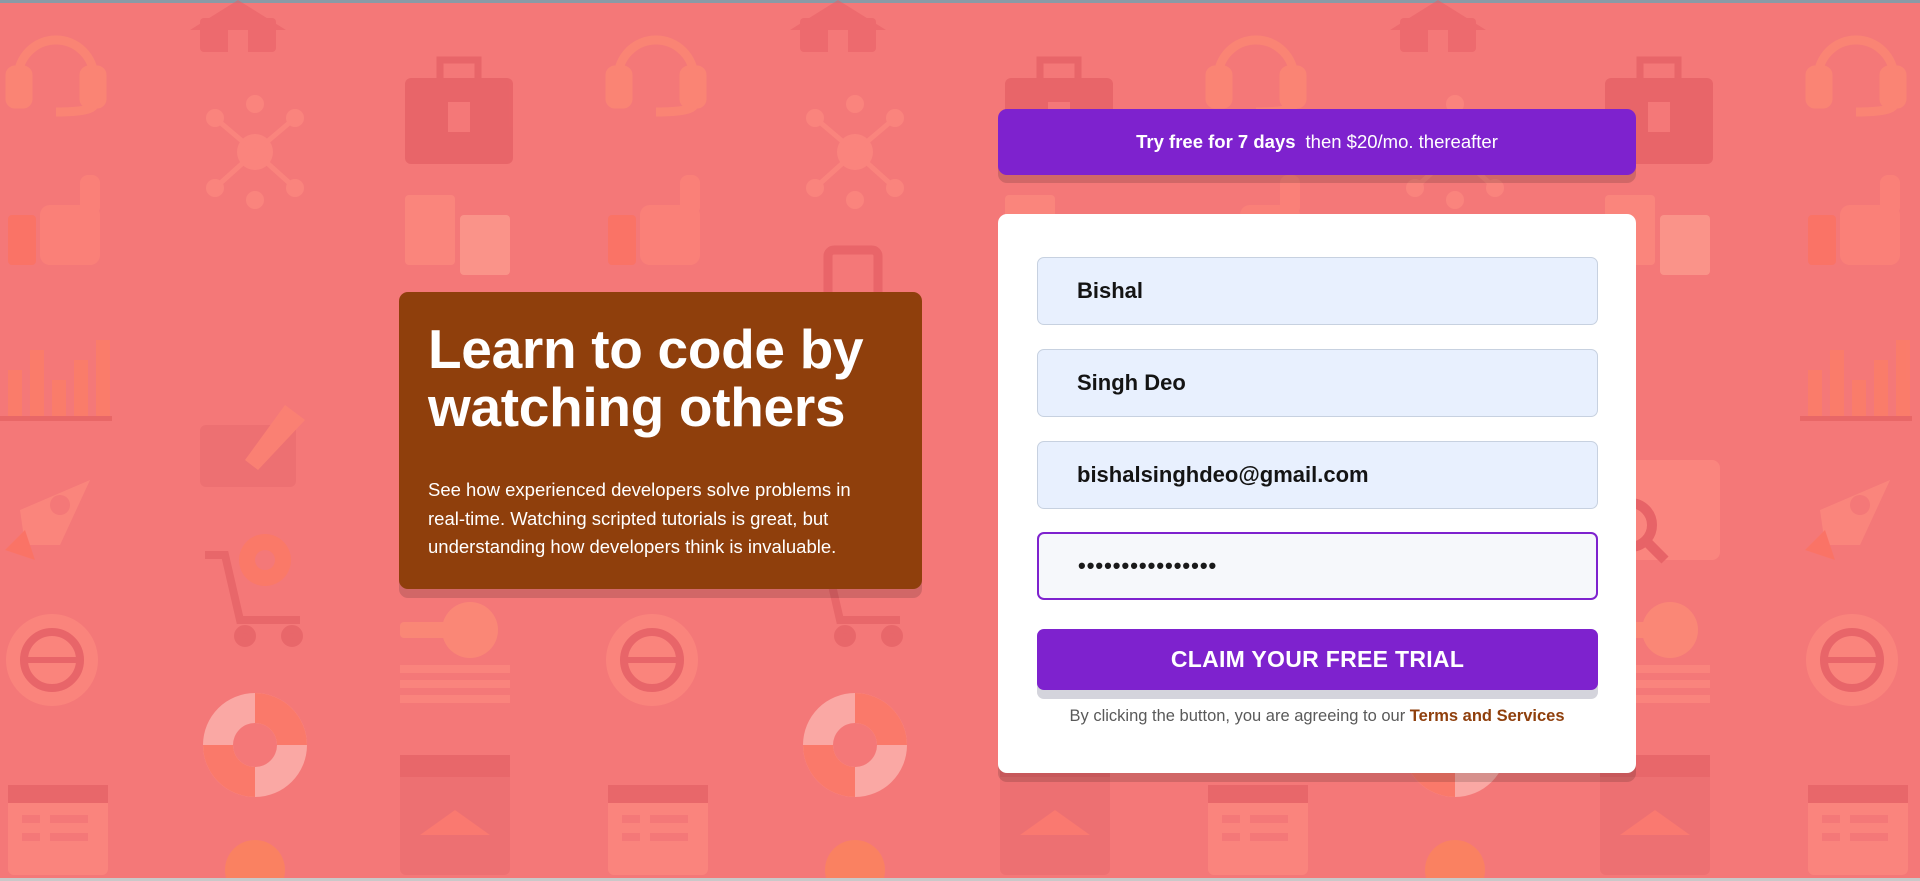  Describe the element at coordinates (455, 684) in the screenshot. I see `lines-icon` at that location.